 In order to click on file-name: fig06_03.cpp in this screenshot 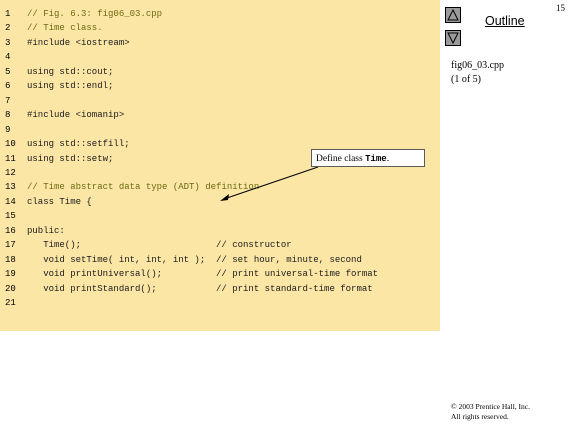, I will do `click(478, 65)`.